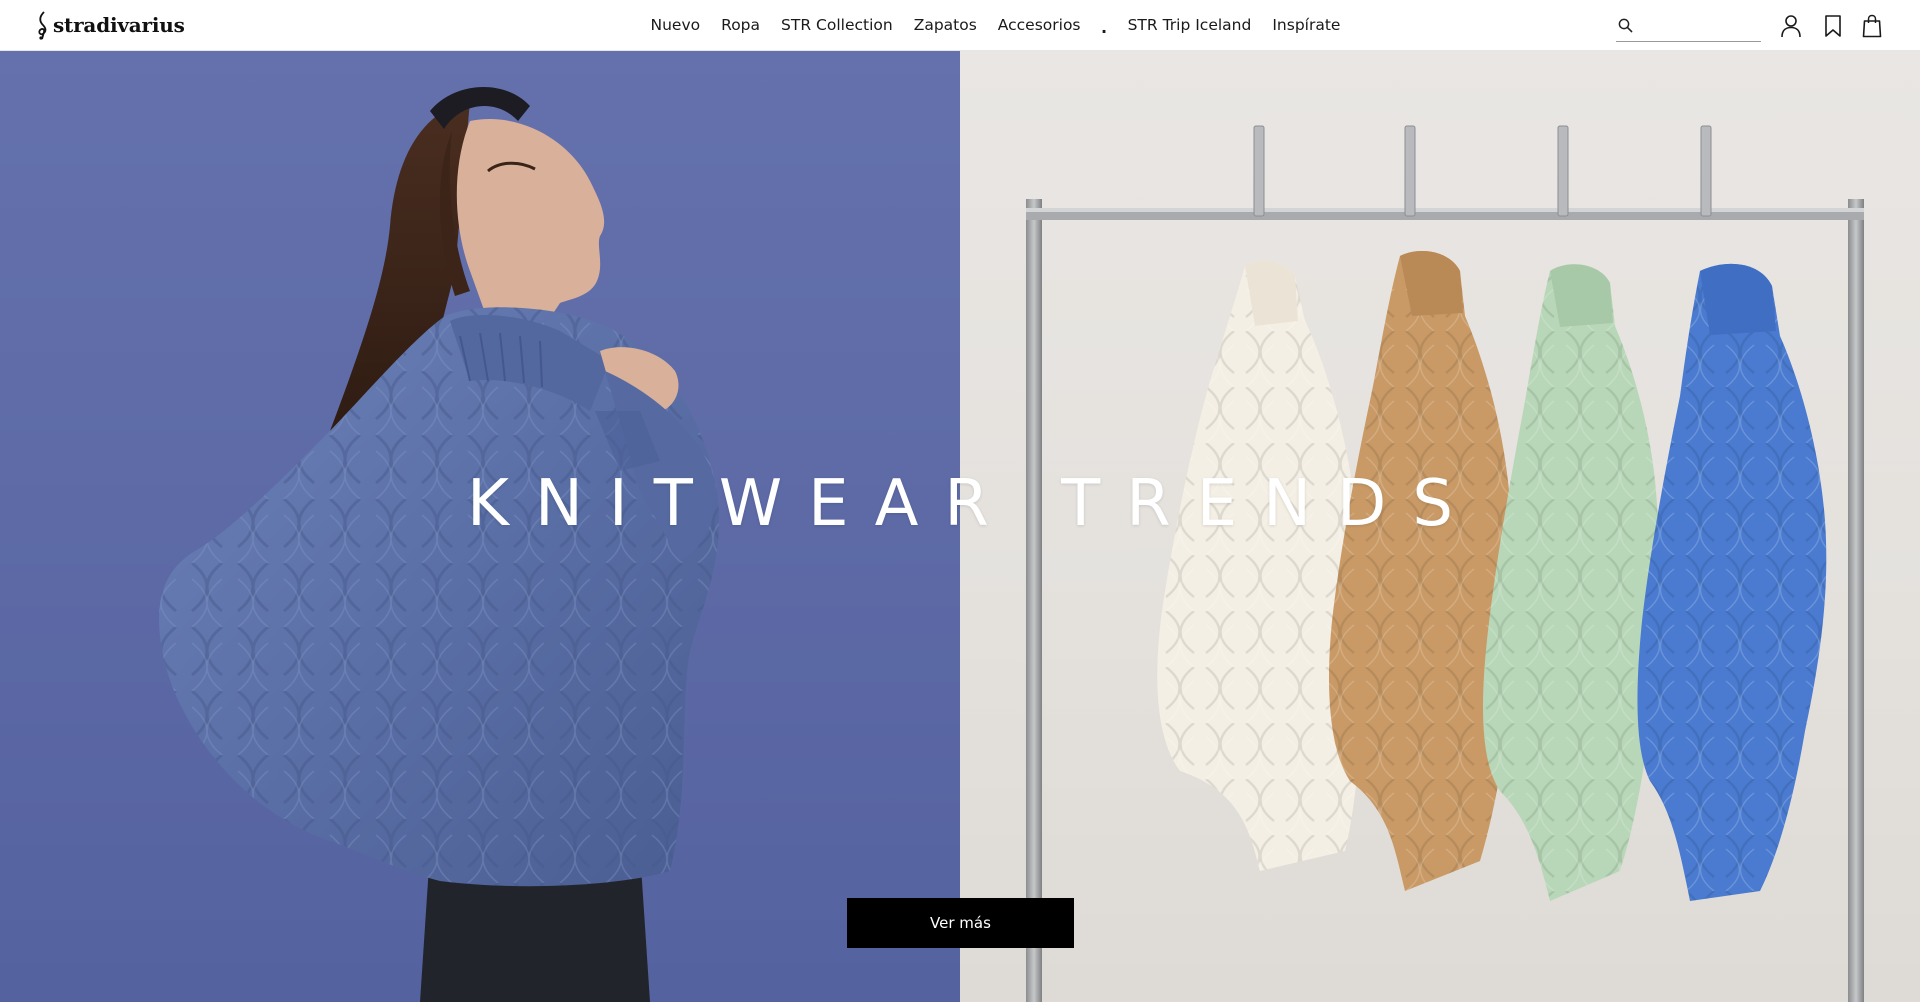 This screenshot has height=1002, width=1920. I want to click on shopping-bag-icon, so click(1872, 26).